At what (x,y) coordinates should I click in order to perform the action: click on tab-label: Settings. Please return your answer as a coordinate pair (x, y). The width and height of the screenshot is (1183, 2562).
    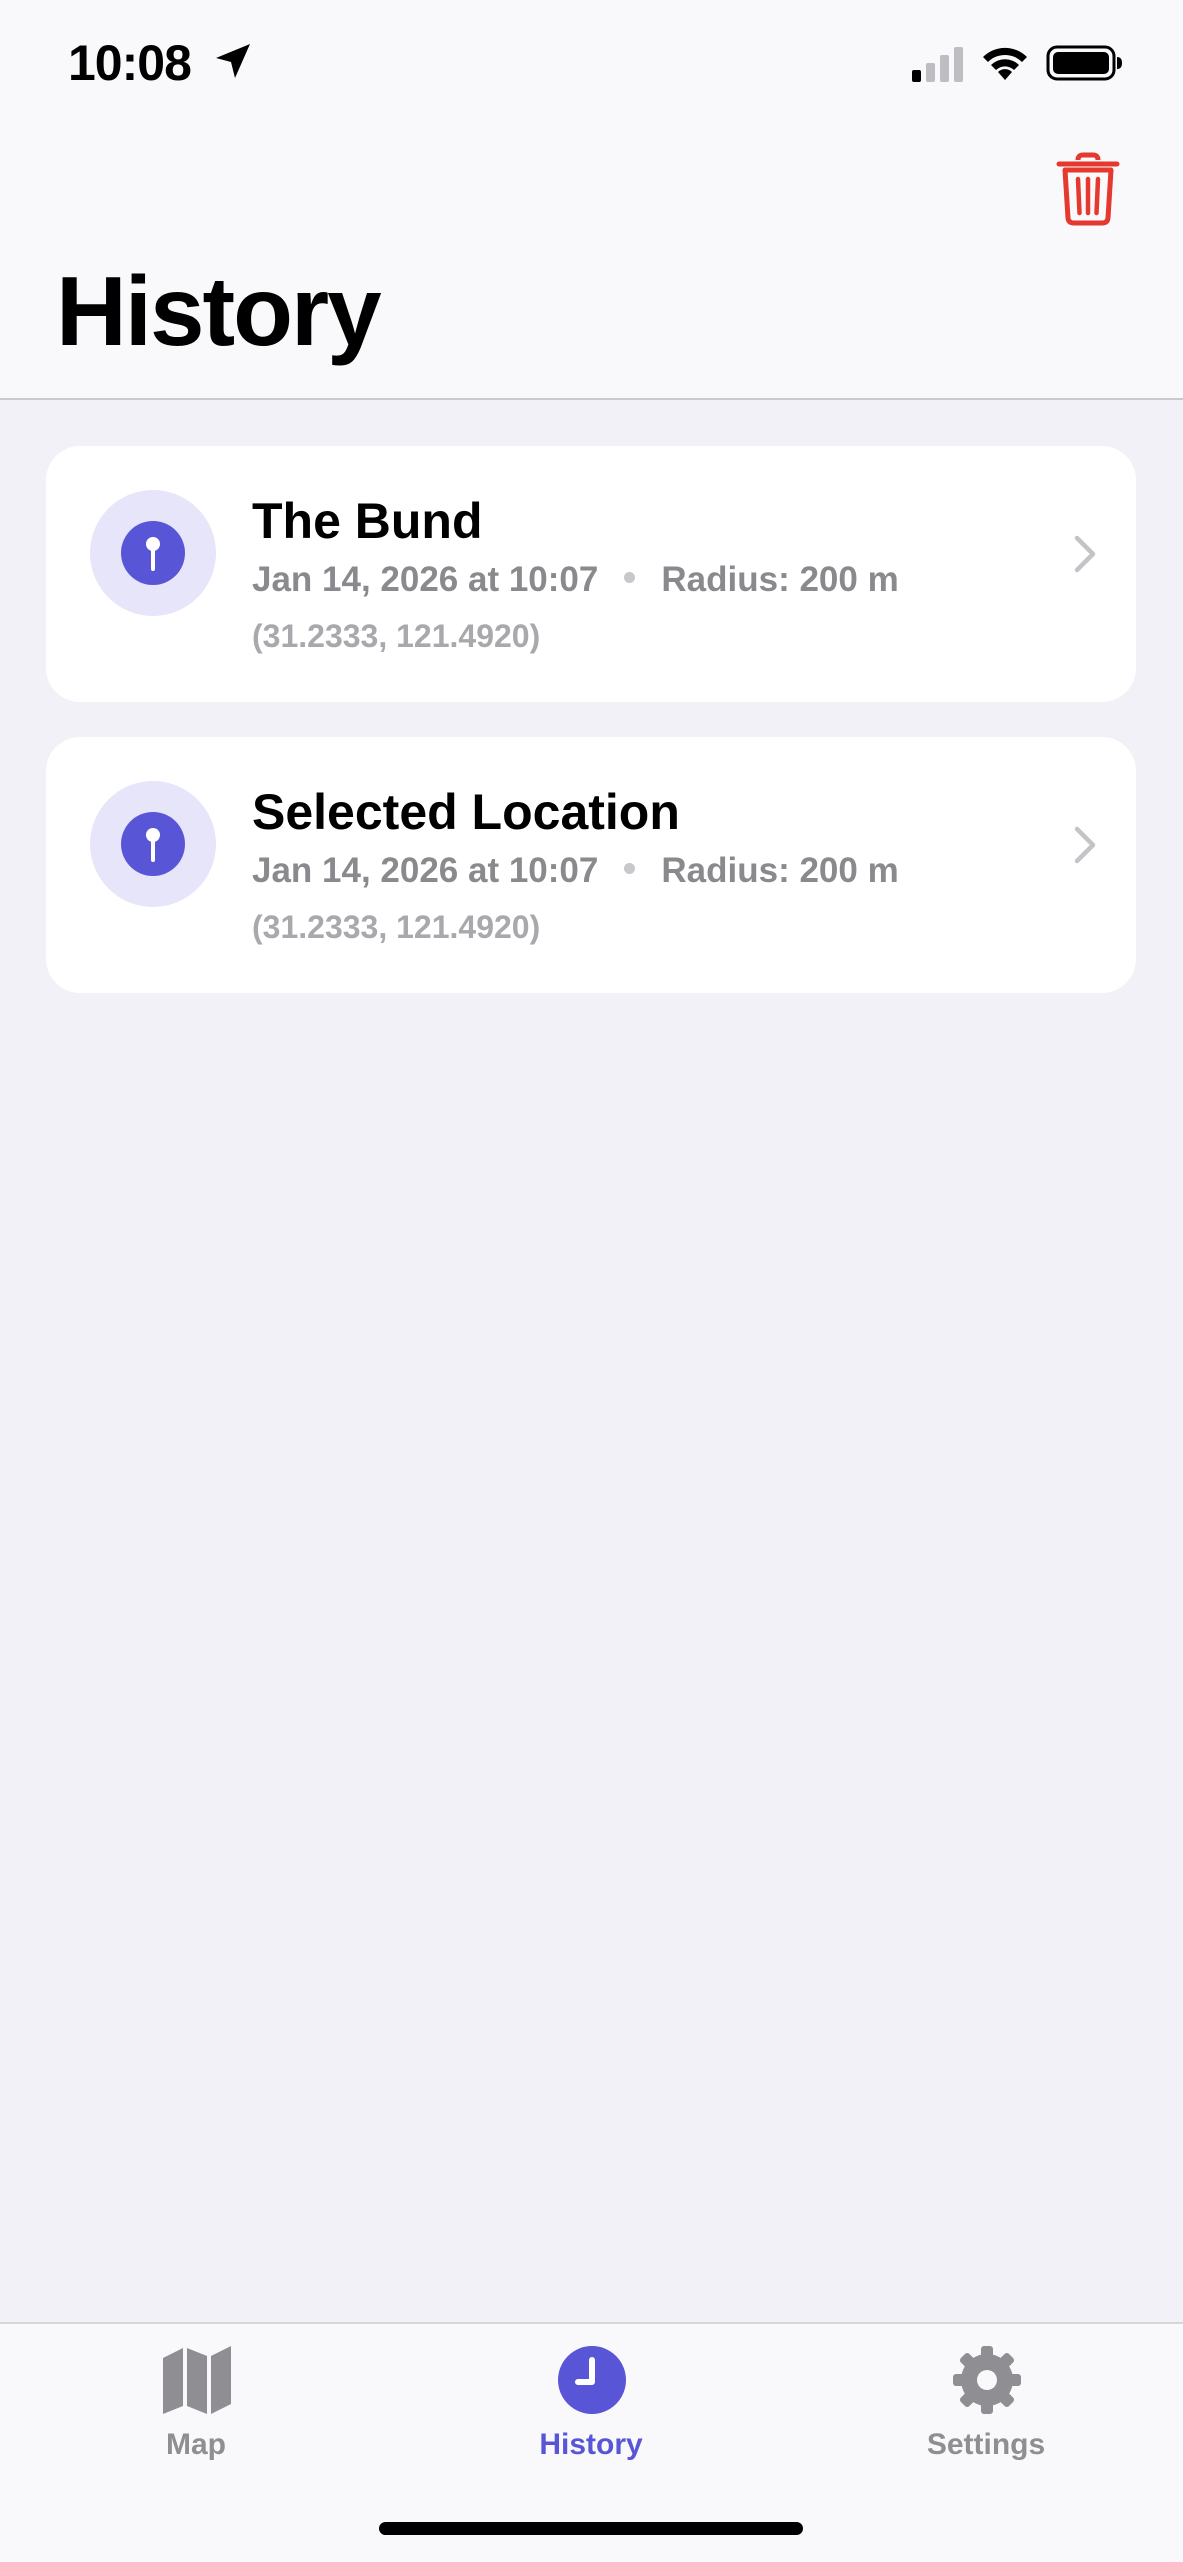
    Looking at the image, I should click on (986, 2444).